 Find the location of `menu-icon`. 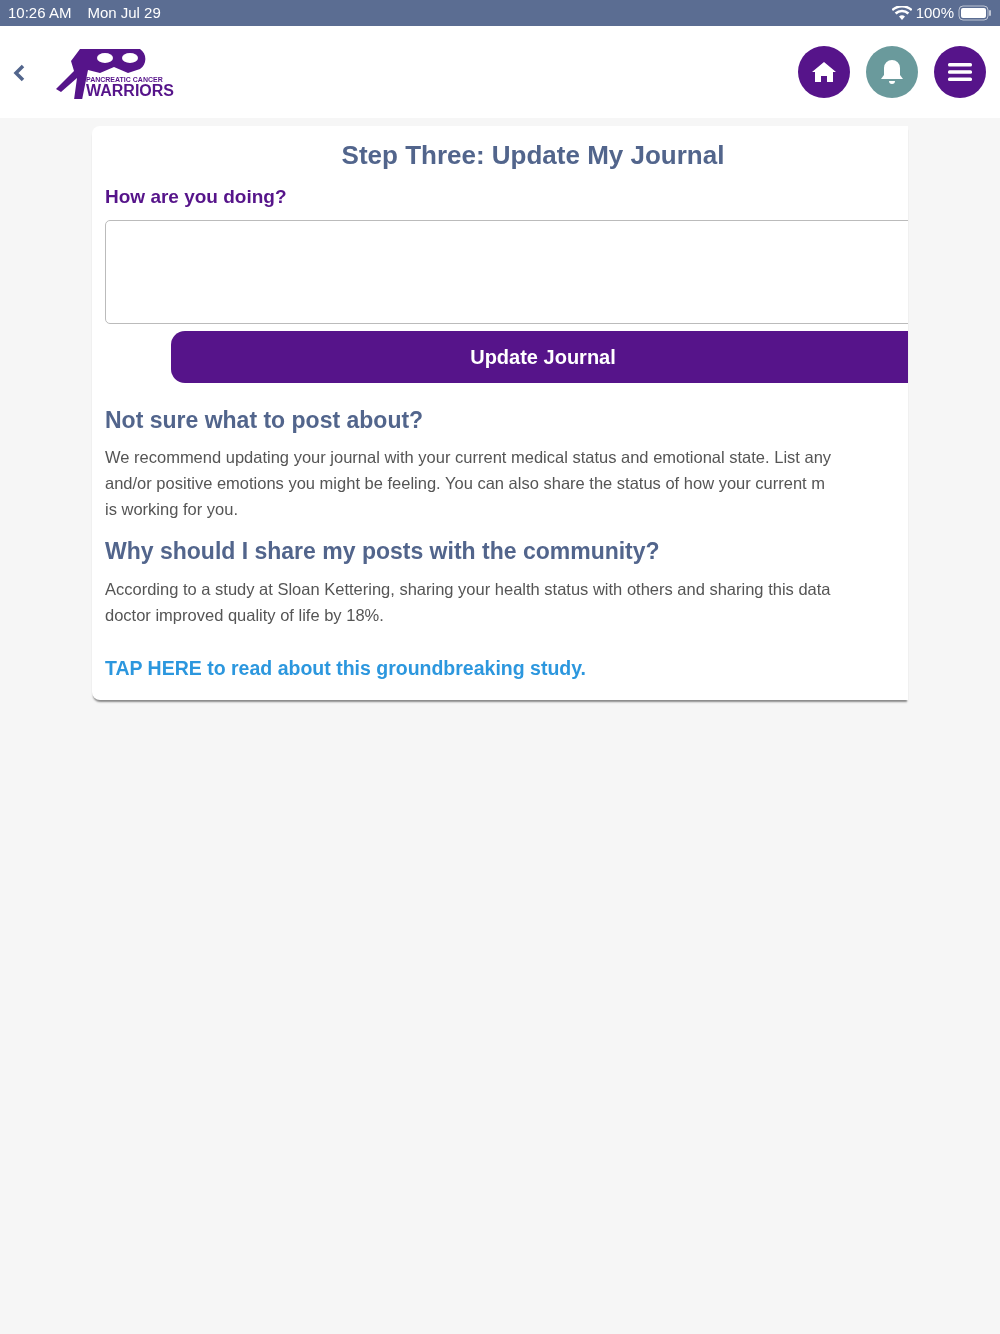

menu-icon is located at coordinates (960, 72).